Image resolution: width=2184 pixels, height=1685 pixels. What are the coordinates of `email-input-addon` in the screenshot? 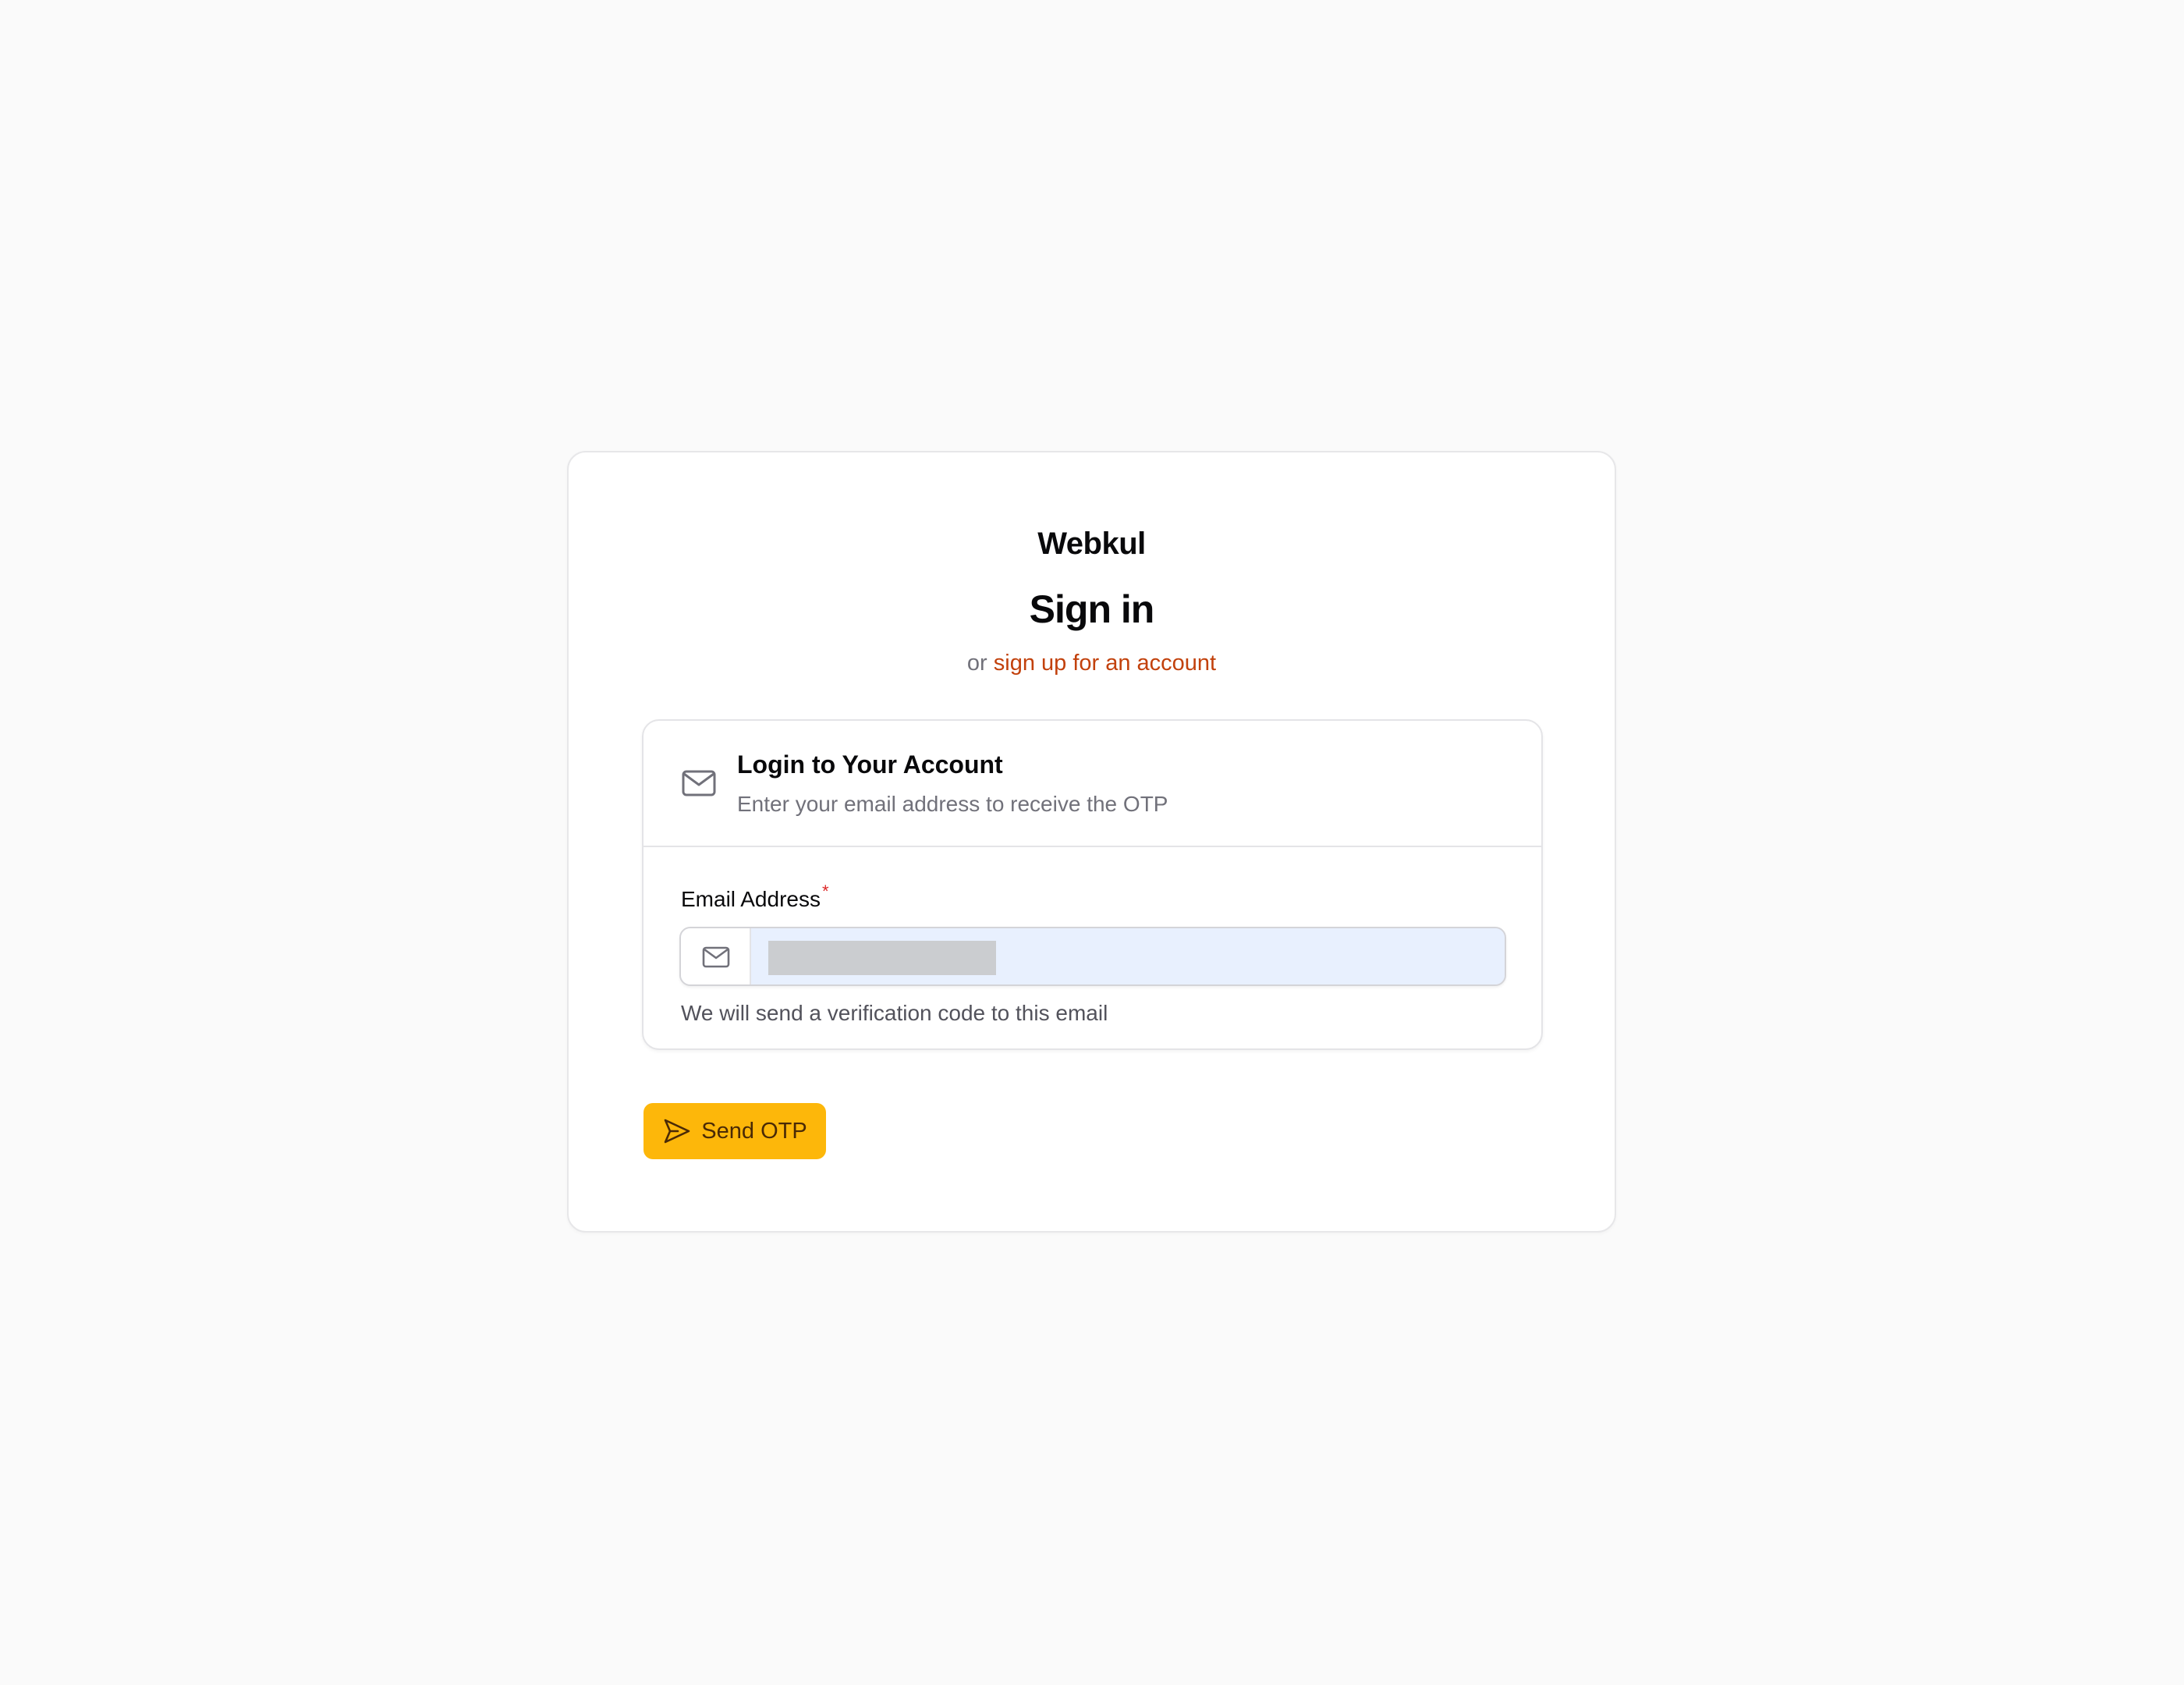 It's located at (716, 956).